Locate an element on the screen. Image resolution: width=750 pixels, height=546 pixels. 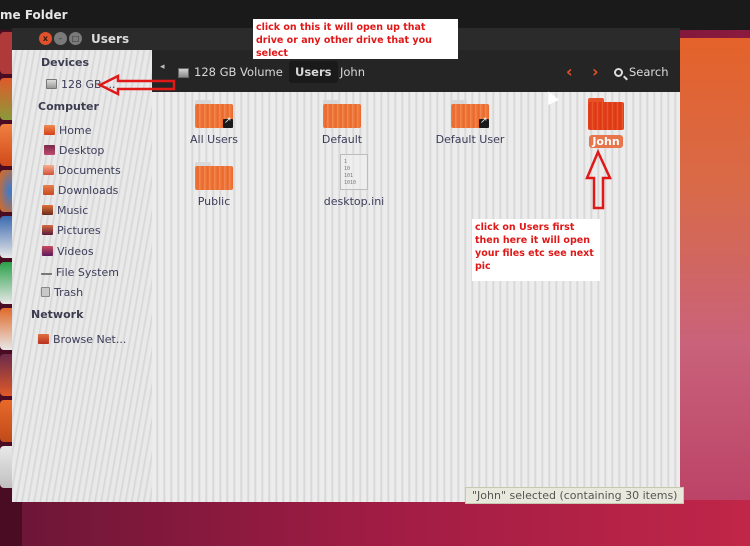
preview-line: 1 is located at coordinates (346, 162).